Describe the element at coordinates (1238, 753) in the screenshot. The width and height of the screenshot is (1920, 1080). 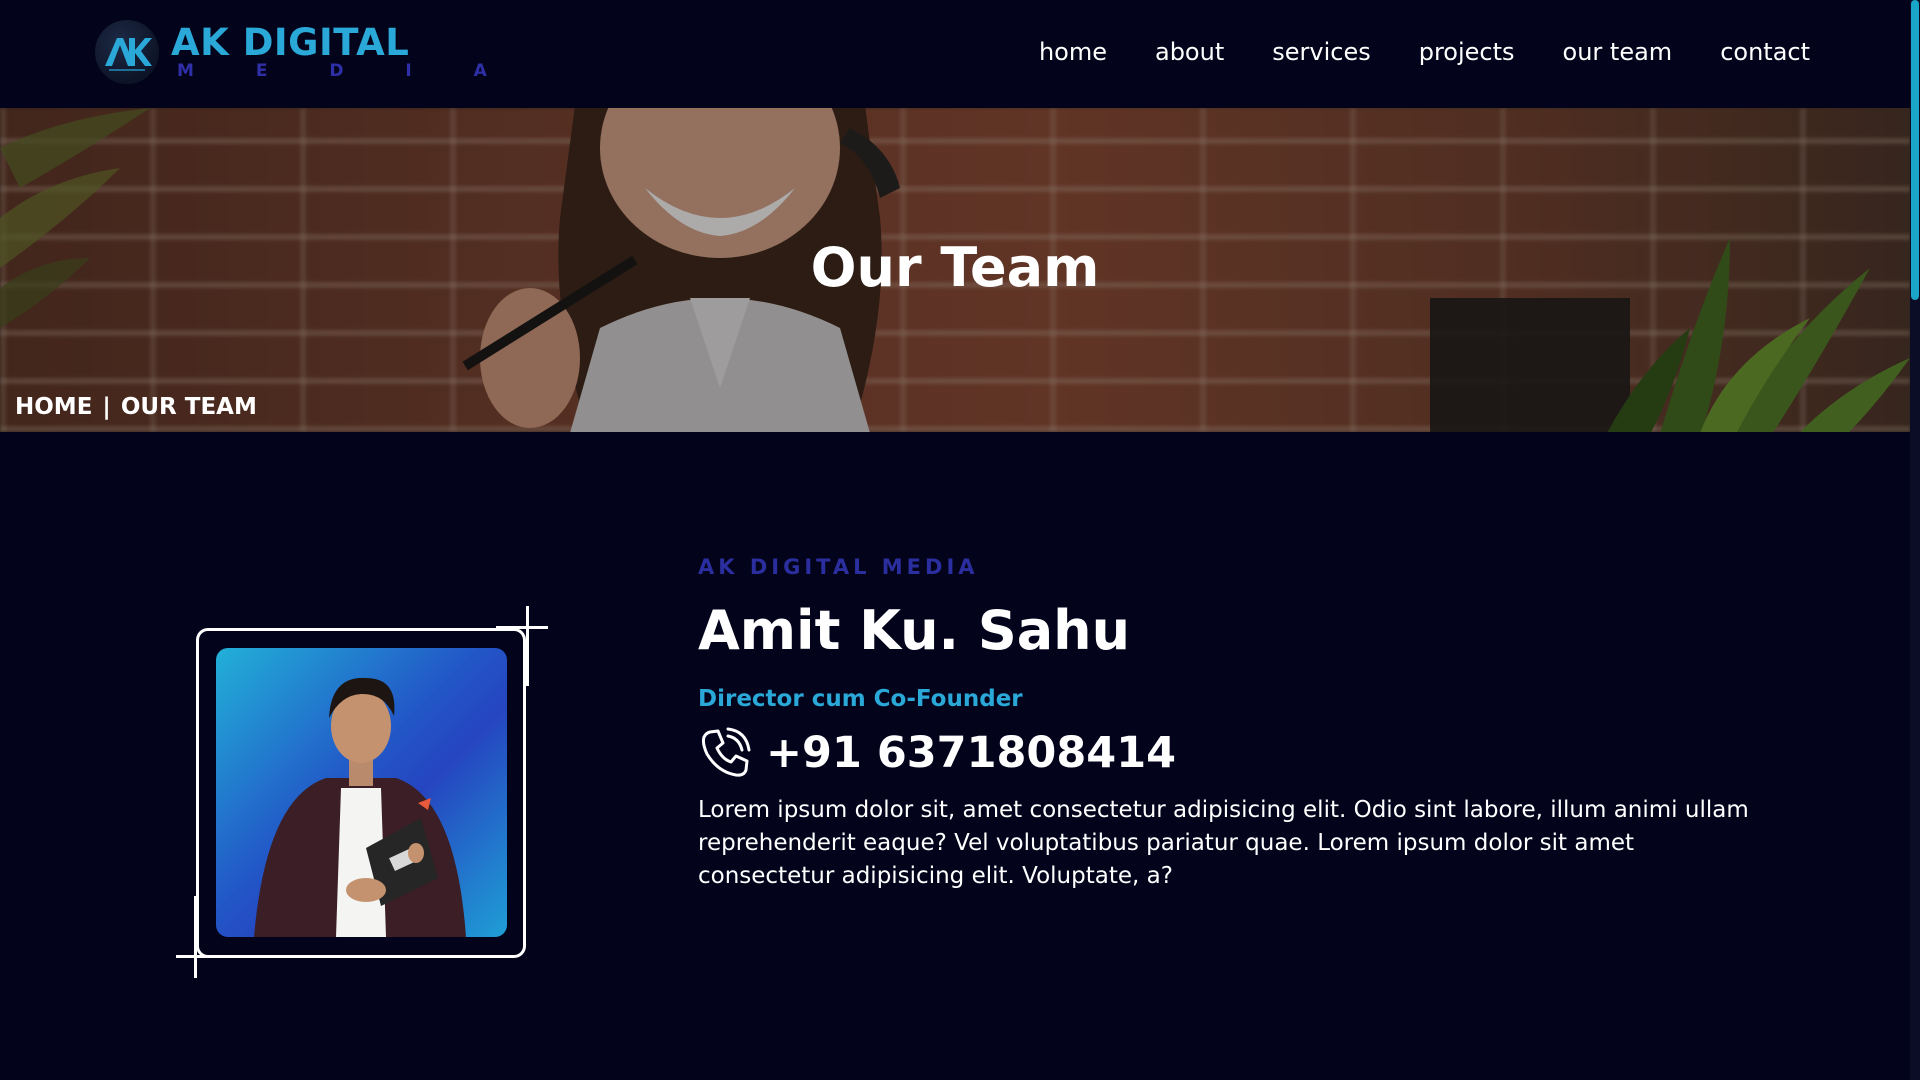
I see `phone-row: +91 6371808414` at that location.